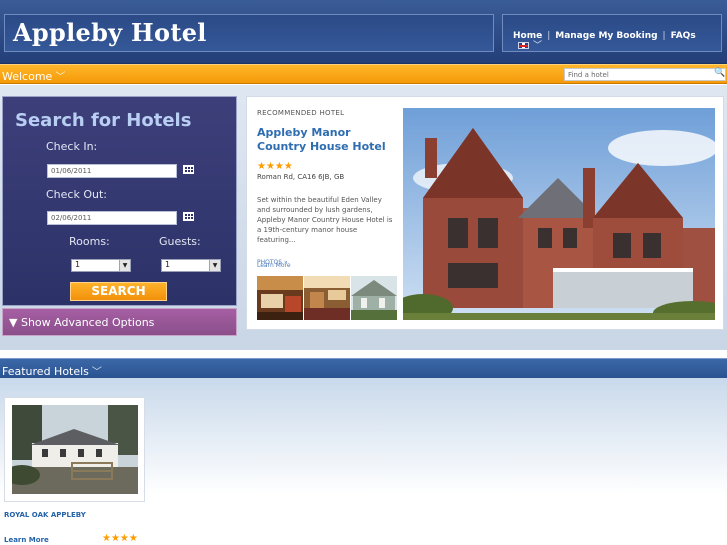 The width and height of the screenshot is (727, 545). Describe the element at coordinates (249, 33) in the screenshot. I see `logo-box: Appleby Hotel` at that location.